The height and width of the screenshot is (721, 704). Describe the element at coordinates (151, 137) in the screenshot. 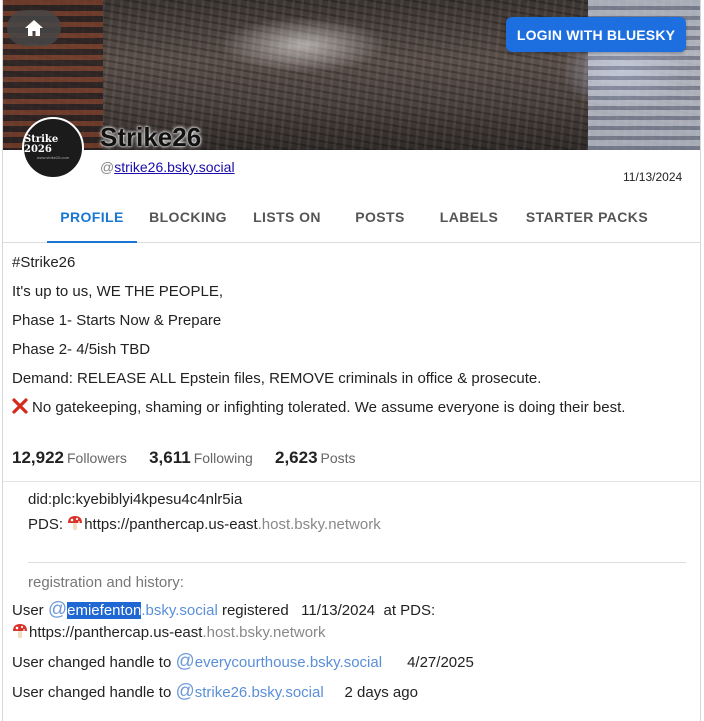

I see `display-name: Strike26` at that location.